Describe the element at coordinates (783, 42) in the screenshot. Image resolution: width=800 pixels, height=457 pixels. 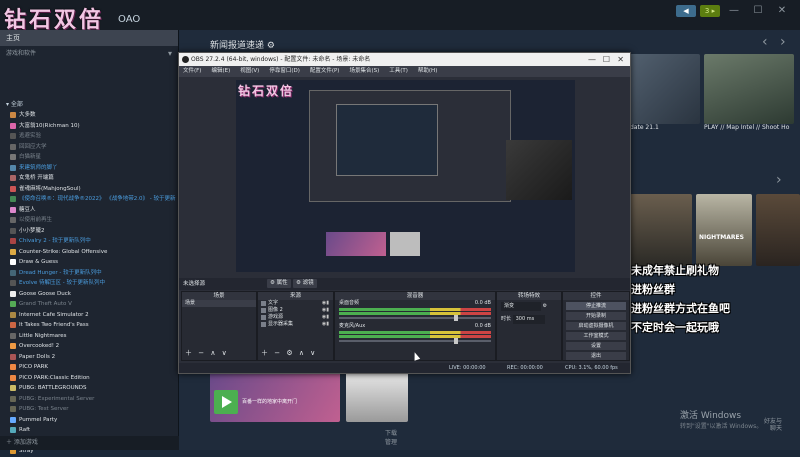
I see `news-next-arrow: ›` at that location.